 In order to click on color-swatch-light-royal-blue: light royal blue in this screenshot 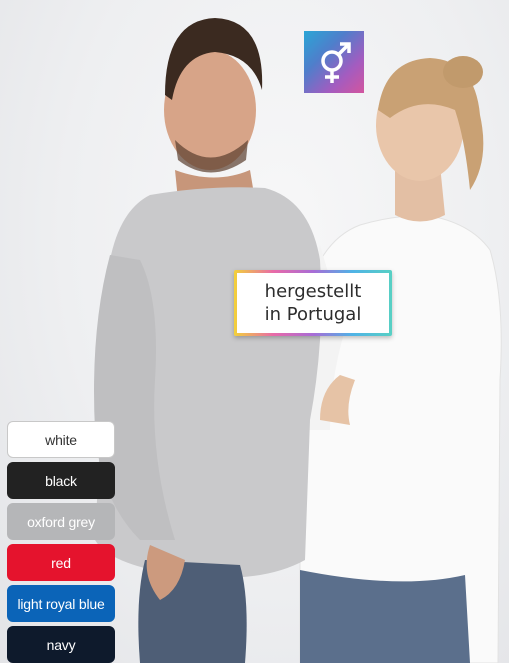, I will do `click(61, 603)`.